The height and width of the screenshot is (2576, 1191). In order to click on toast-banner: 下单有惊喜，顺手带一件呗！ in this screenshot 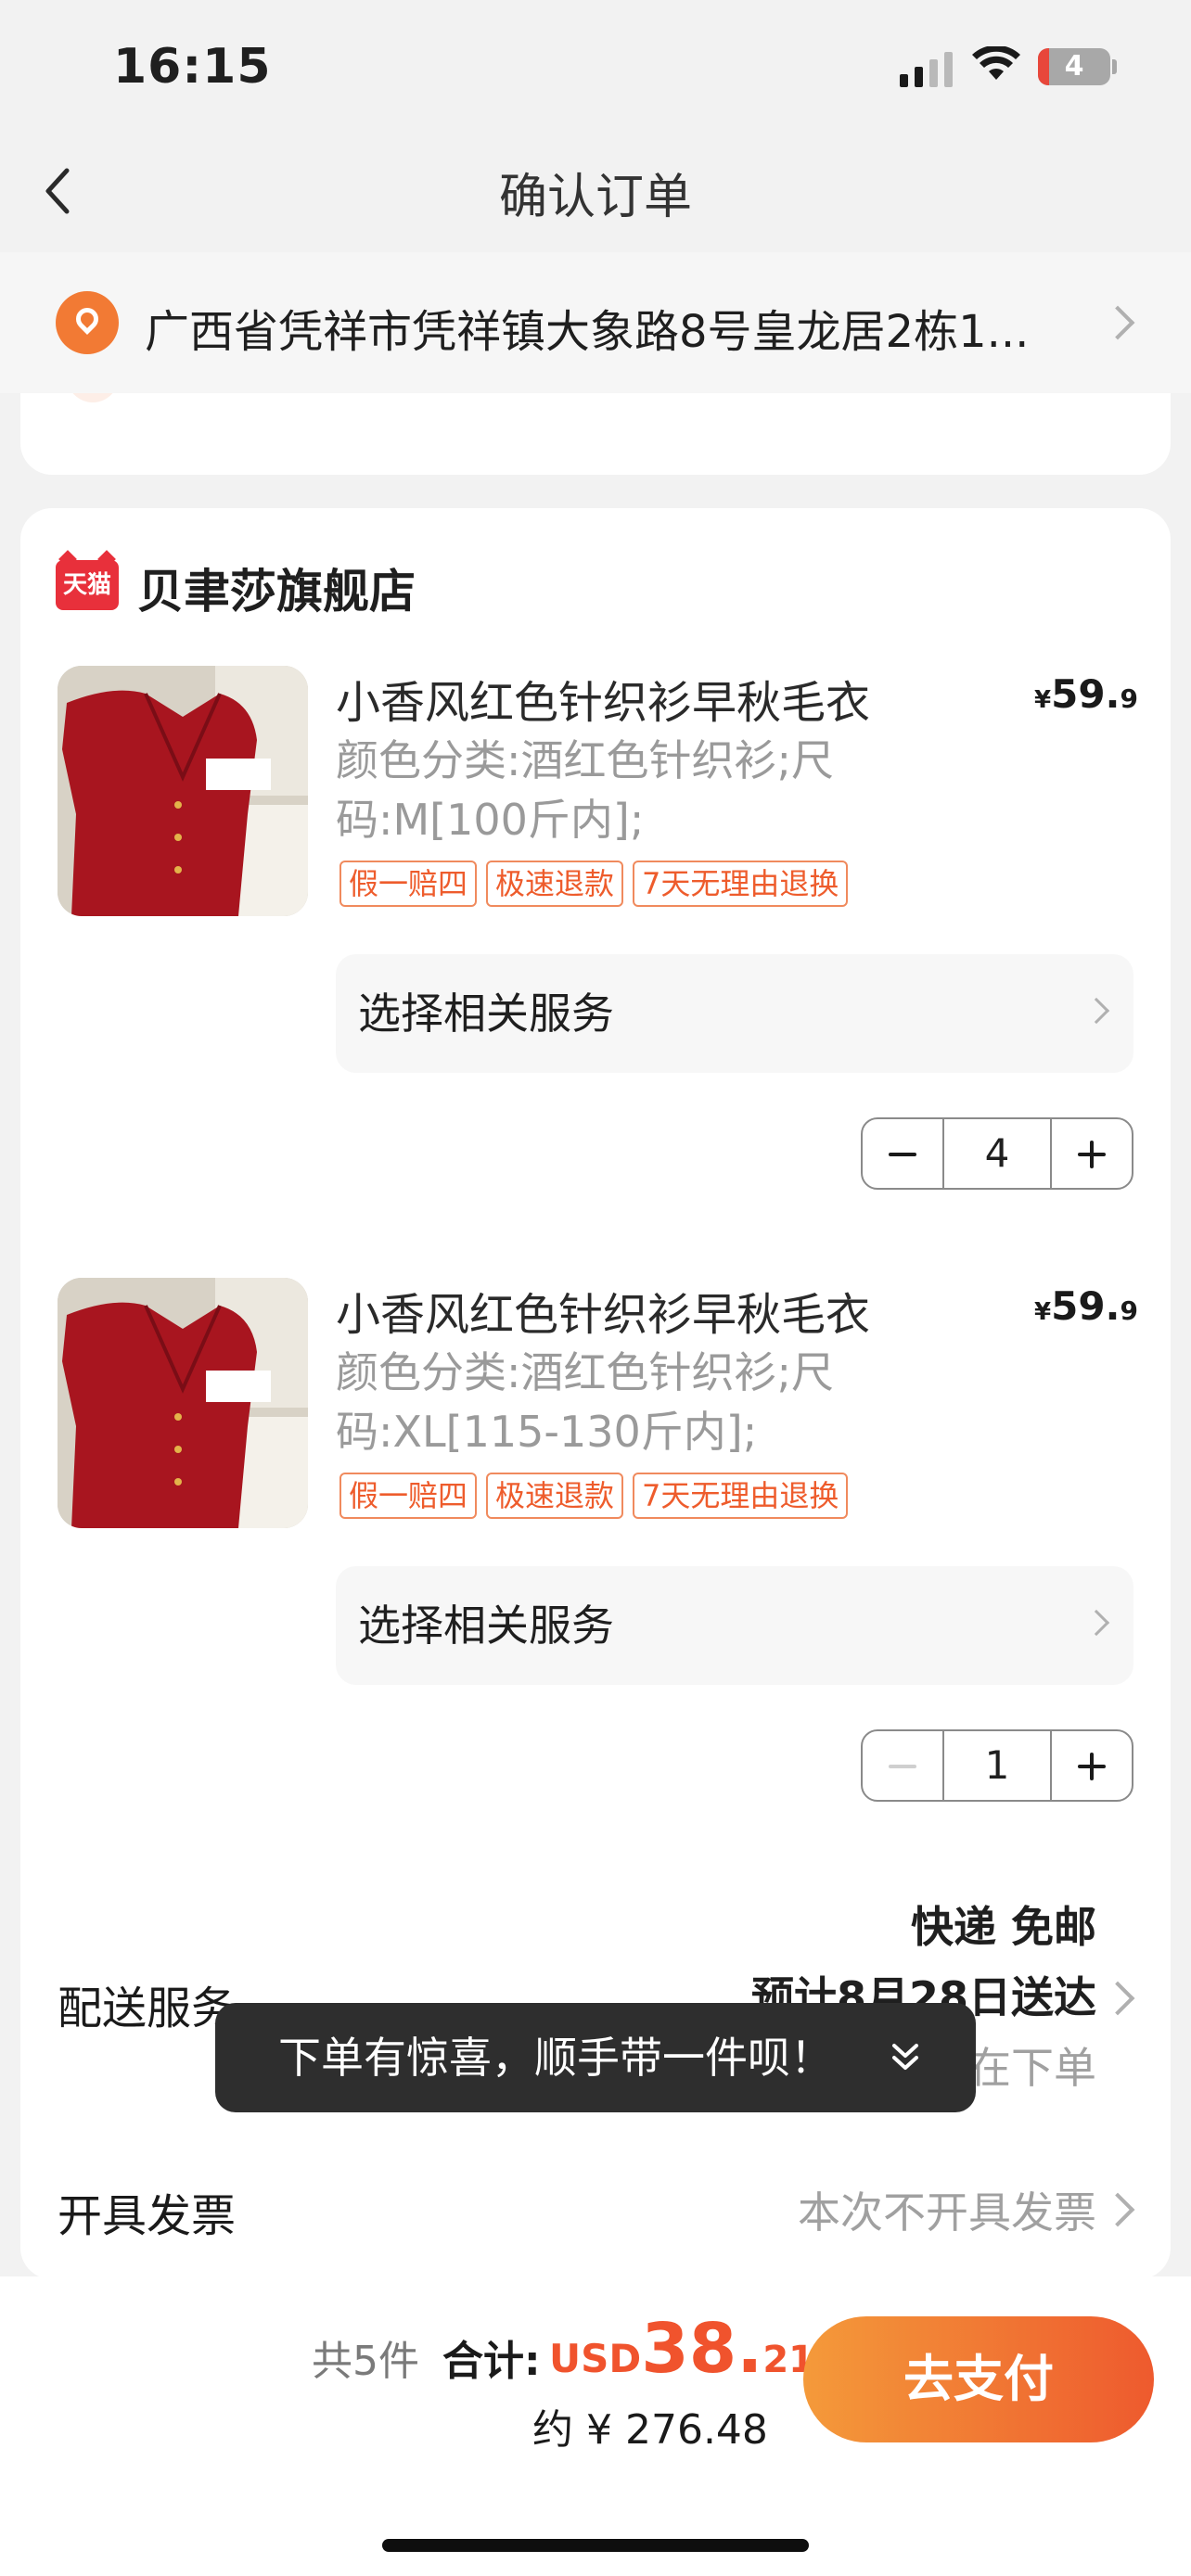, I will do `click(595, 2057)`.